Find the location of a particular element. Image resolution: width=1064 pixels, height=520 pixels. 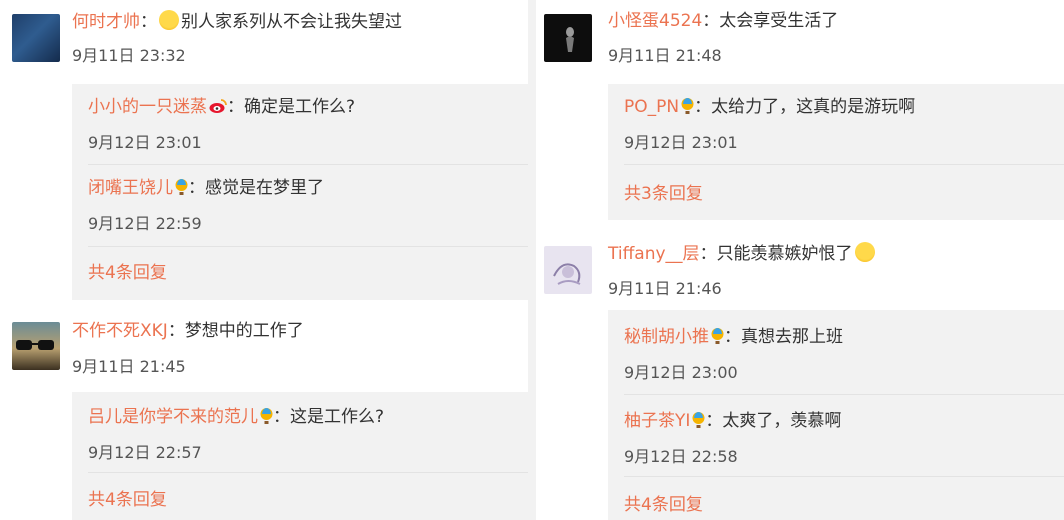

reply-line: 闭嘴王饶儿 ：感觉是在梦里了 is located at coordinates (206, 188).